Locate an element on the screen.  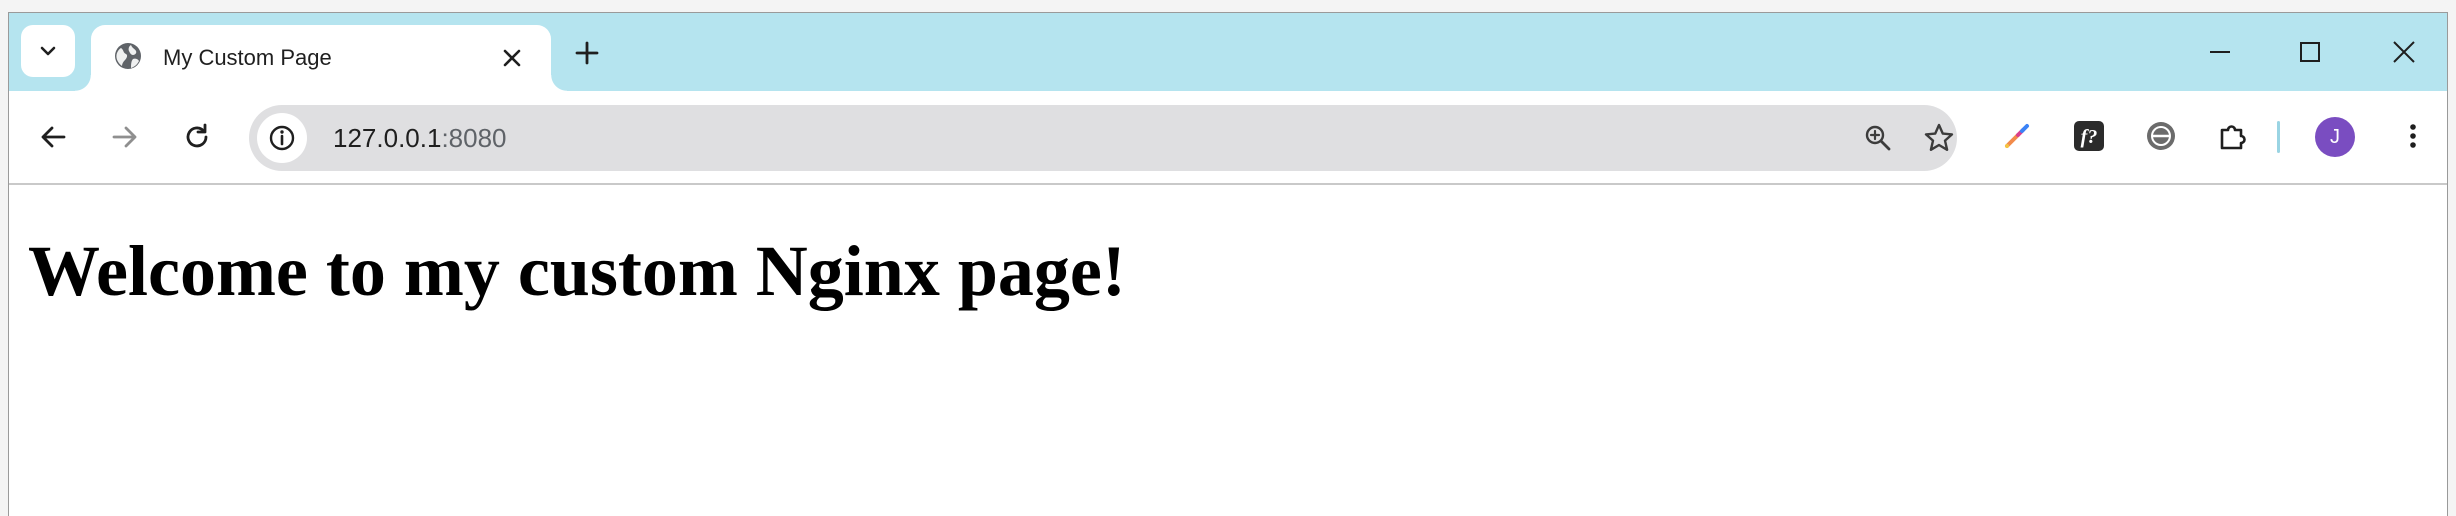
tab-search-button is located at coordinates (48, 51).